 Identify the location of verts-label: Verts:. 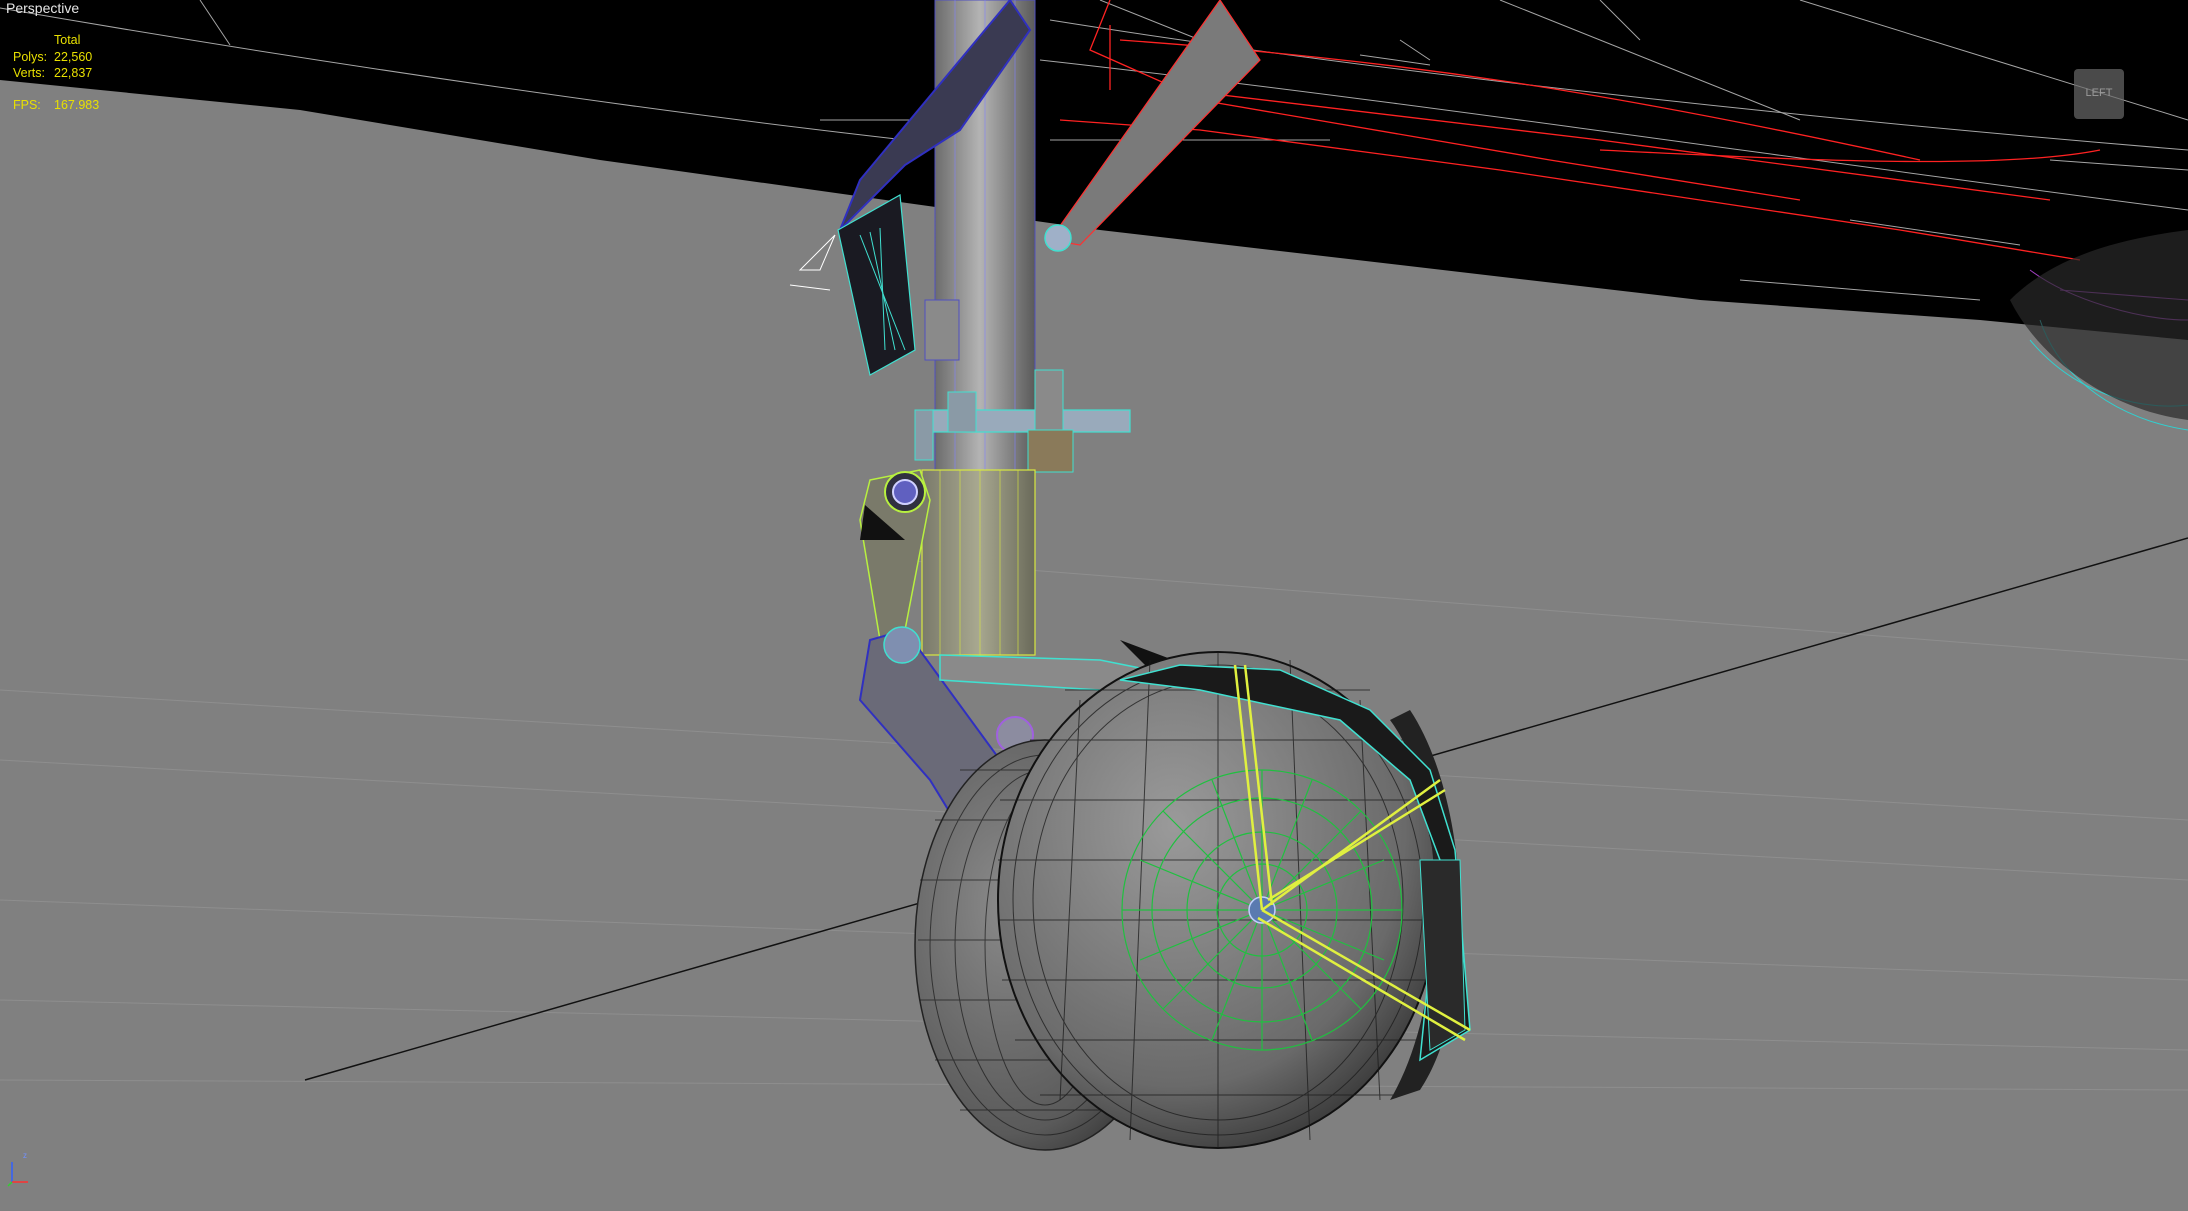
(29, 73).